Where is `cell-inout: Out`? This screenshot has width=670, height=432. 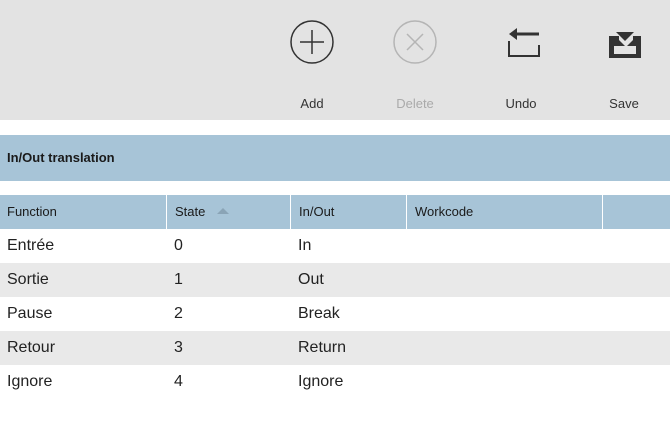
cell-inout: Out is located at coordinates (311, 279).